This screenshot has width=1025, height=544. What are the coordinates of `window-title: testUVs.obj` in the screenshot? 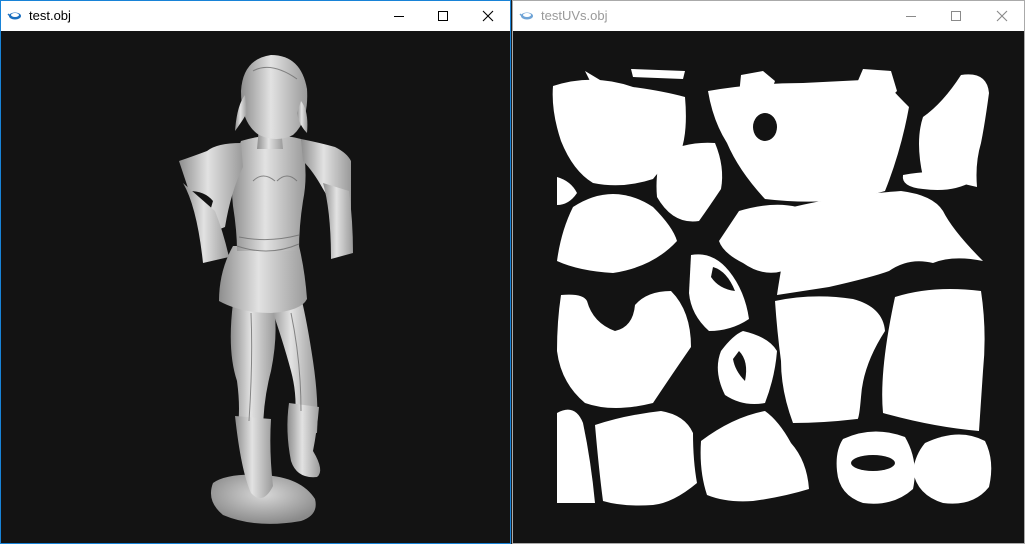 It's located at (574, 15).